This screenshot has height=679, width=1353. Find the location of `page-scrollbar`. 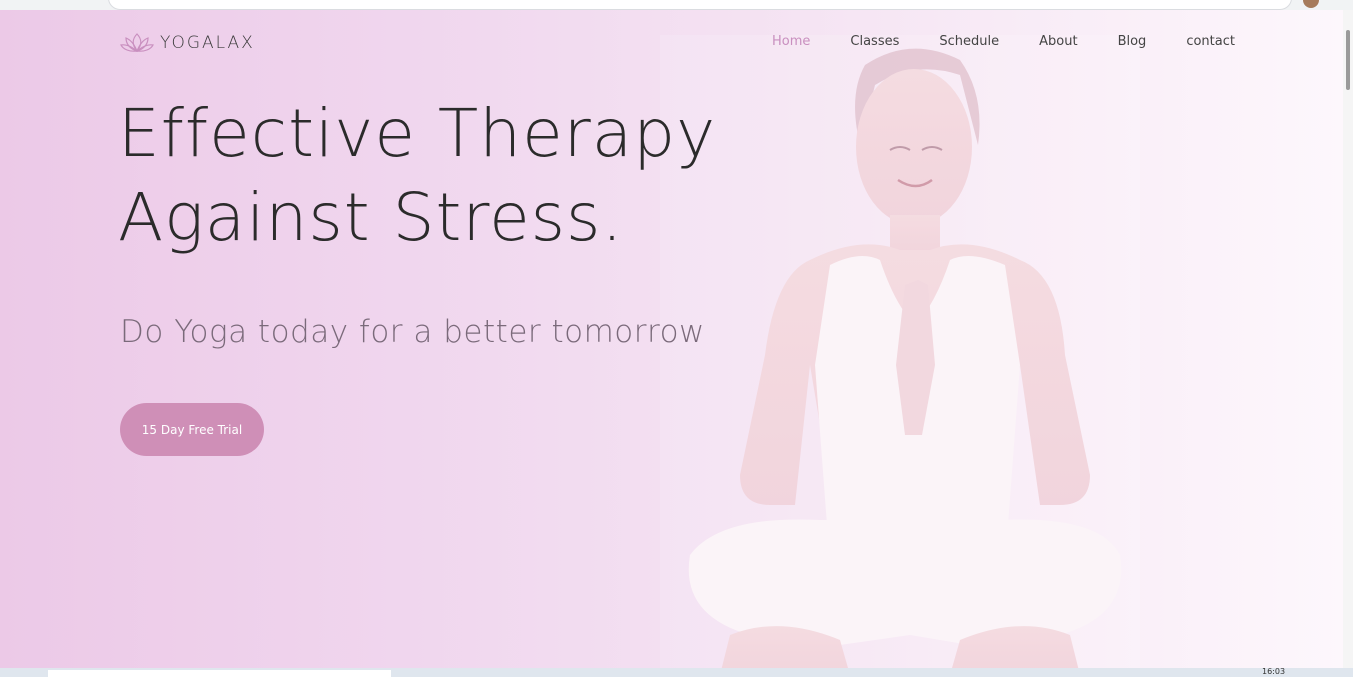

page-scrollbar is located at coordinates (1348, 339).